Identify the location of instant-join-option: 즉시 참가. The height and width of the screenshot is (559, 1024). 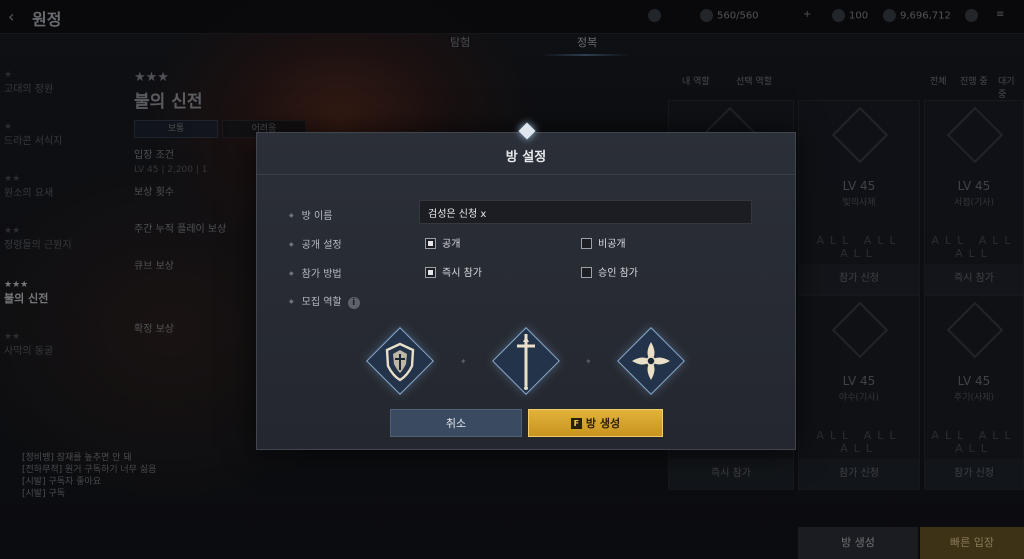
(453, 271).